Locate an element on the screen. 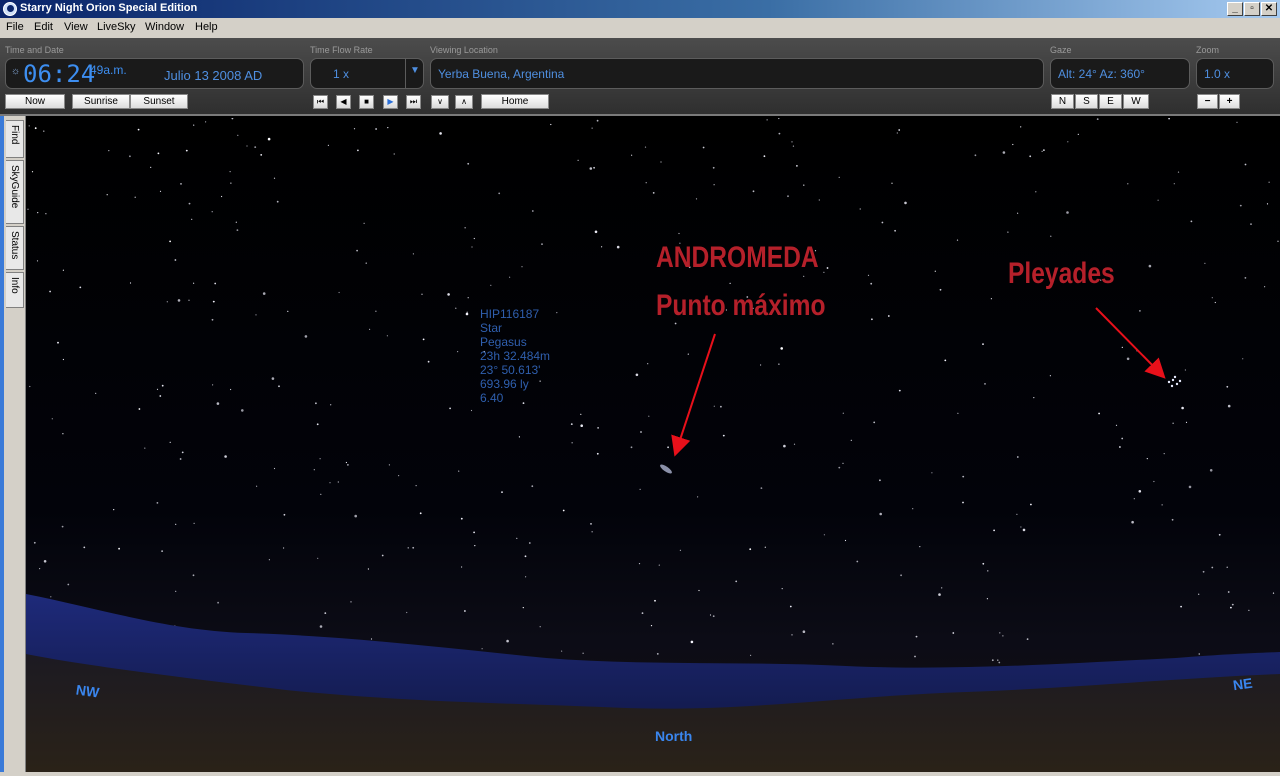 This screenshot has width=1280, height=776. menu-livesky: LiveSky is located at coordinates (116, 27).